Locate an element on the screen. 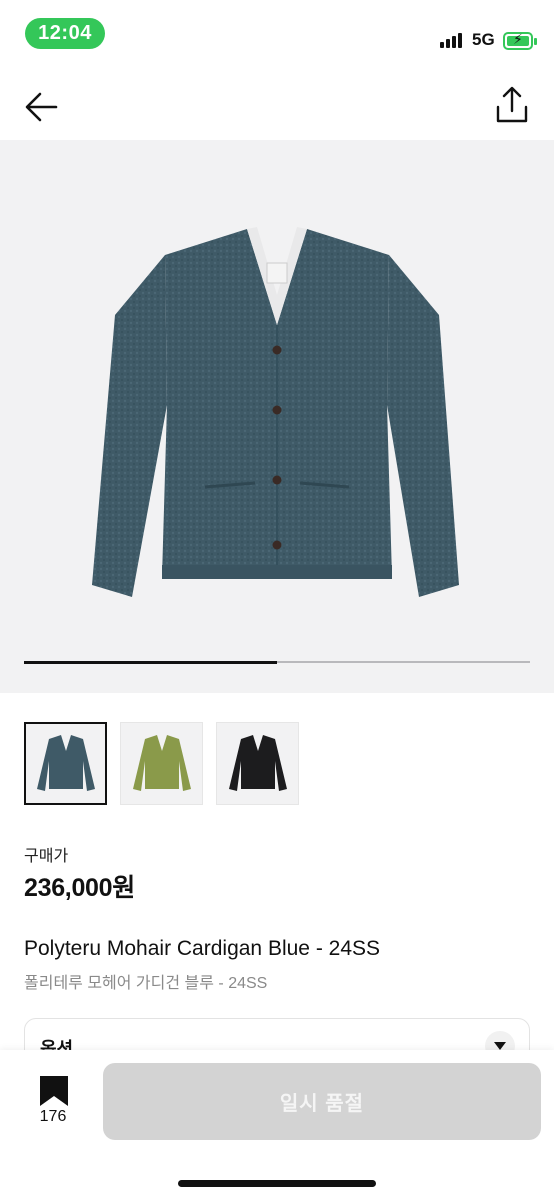  carousel-progress is located at coordinates (277, 662).